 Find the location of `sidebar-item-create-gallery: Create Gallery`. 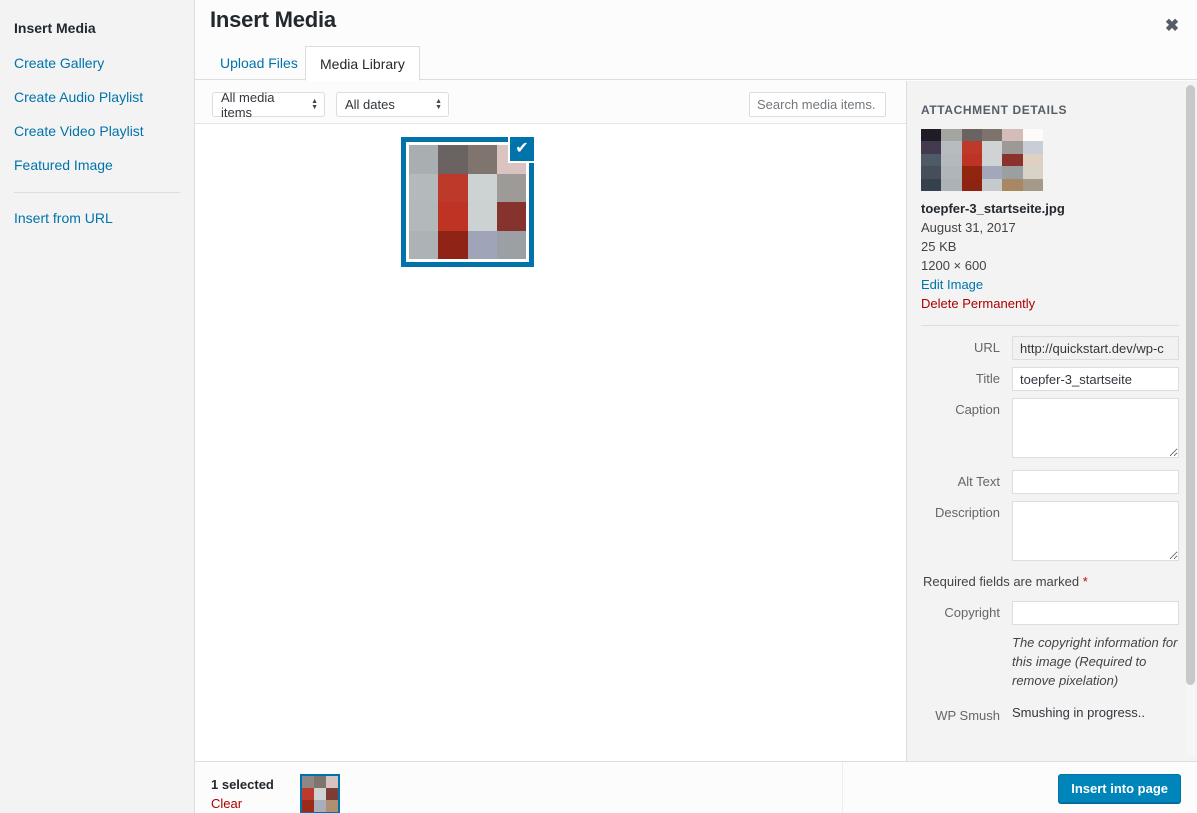

sidebar-item-create-gallery: Create Gallery is located at coordinates (97, 63).